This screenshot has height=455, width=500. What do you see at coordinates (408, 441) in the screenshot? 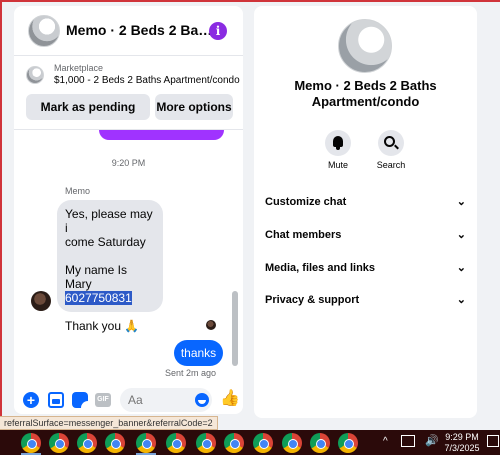
I see `network-icon` at bounding box center [408, 441].